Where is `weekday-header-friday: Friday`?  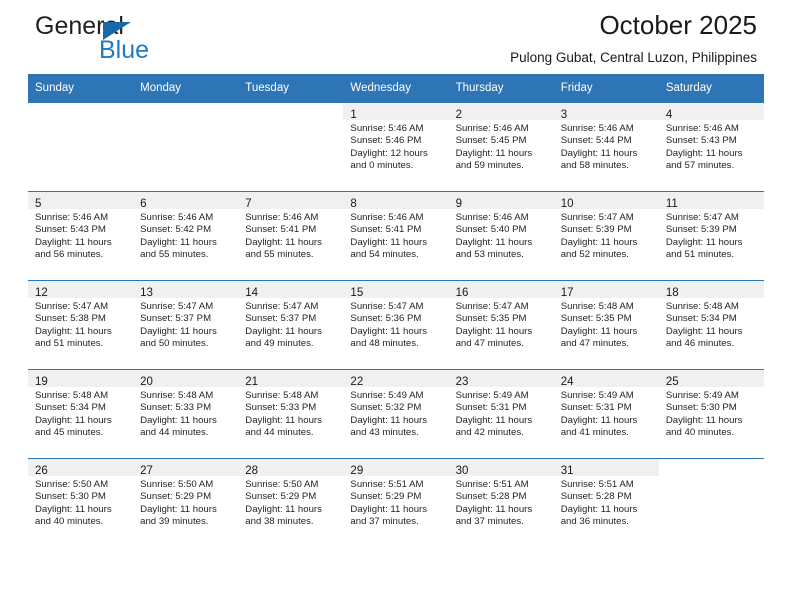 weekday-header-friday: Friday is located at coordinates (606, 88).